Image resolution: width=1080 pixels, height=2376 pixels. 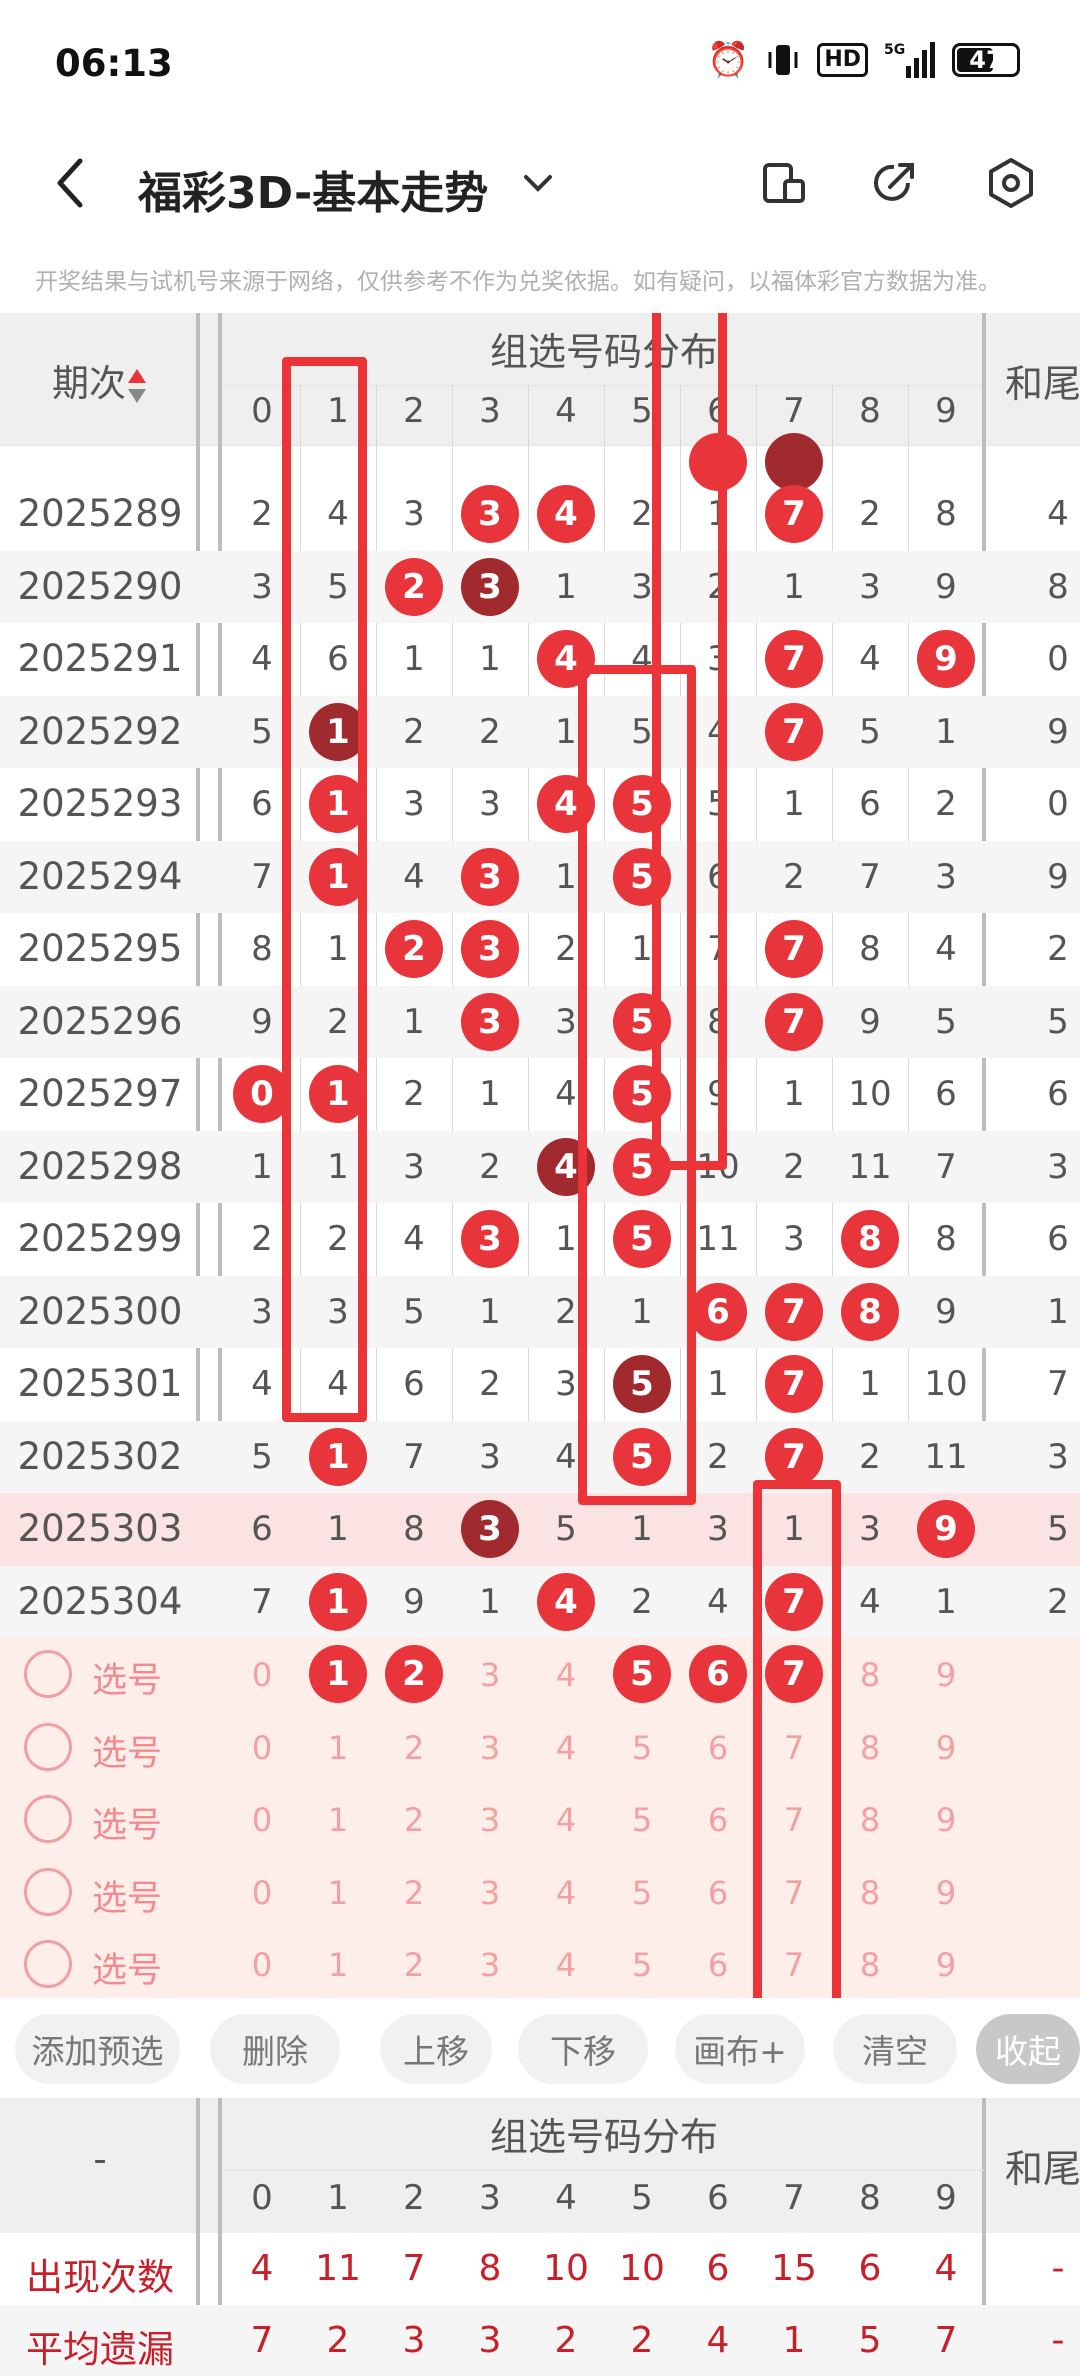 What do you see at coordinates (100, 586) in the screenshot?
I see `period-cell: 2025290` at bounding box center [100, 586].